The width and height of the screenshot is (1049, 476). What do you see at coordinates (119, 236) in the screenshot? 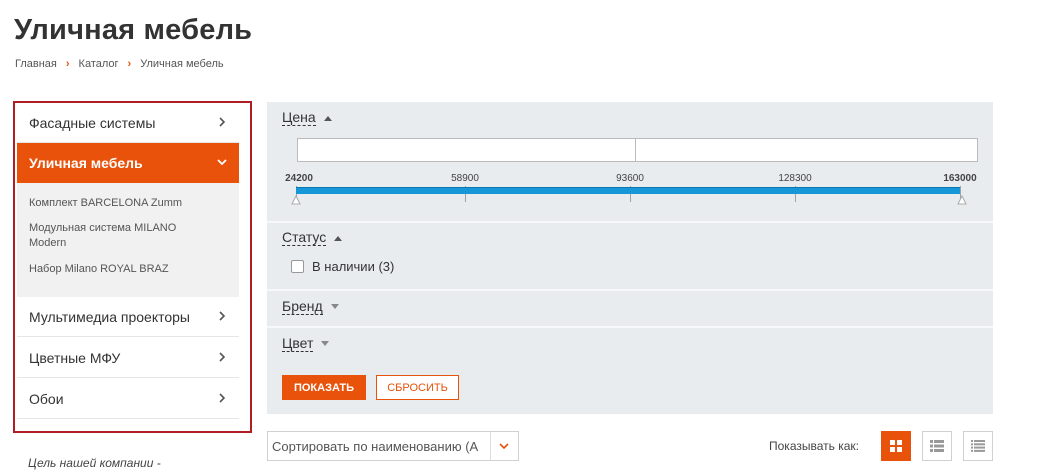
I see `submenu-item-milano-modern: Модульная система MILANO Modern` at bounding box center [119, 236].